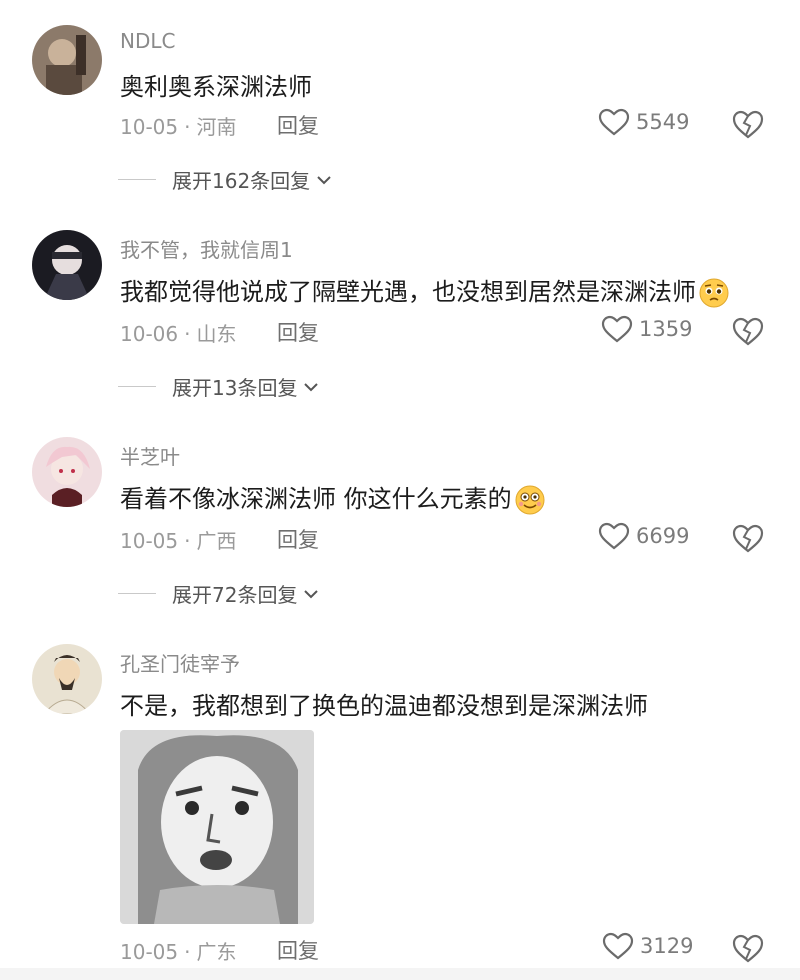 The height and width of the screenshot is (980, 800). I want to click on bottom-divider, so click(400, 974).